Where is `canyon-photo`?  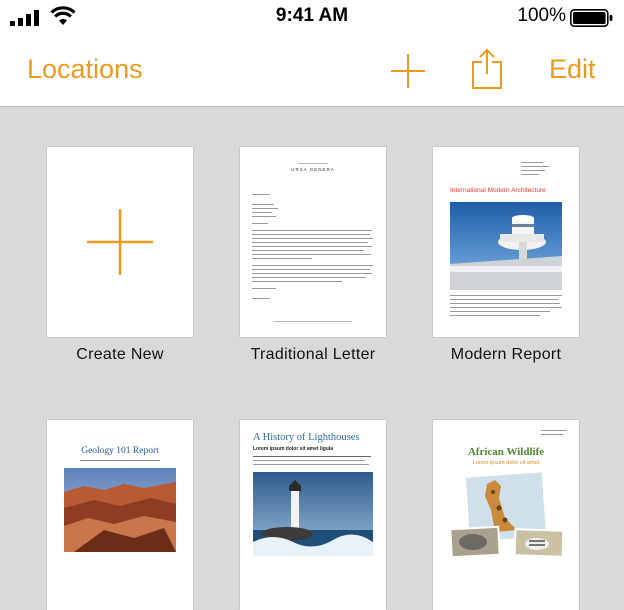 canyon-photo is located at coordinates (120, 510).